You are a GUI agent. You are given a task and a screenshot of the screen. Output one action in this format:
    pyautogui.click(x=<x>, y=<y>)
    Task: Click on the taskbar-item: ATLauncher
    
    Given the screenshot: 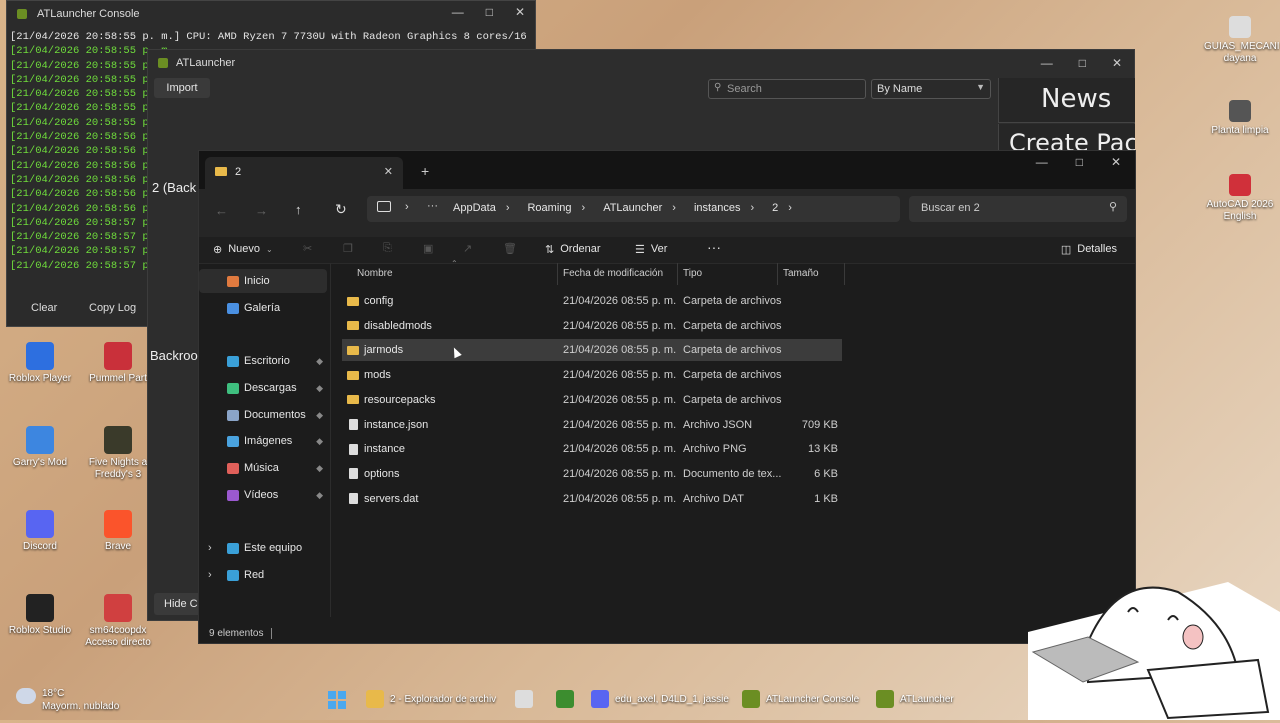 What is the action you would take?
    pyautogui.click(x=915, y=699)
    